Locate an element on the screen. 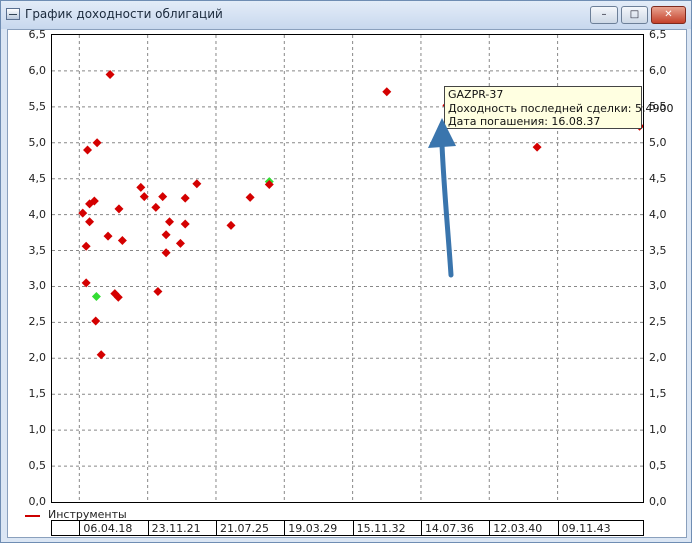 Image resolution: width=692 pixels, height=543 pixels. minimize-button: – is located at coordinates (604, 15).